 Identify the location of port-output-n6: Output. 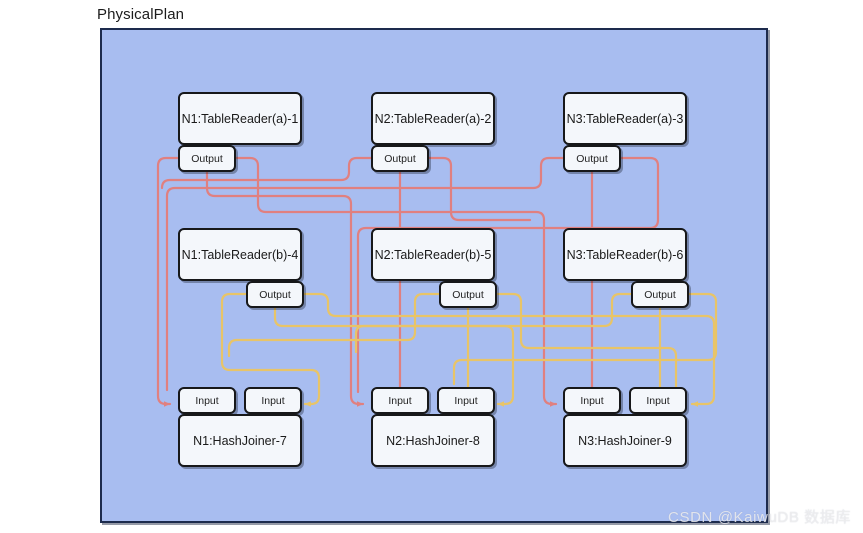
(660, 294).